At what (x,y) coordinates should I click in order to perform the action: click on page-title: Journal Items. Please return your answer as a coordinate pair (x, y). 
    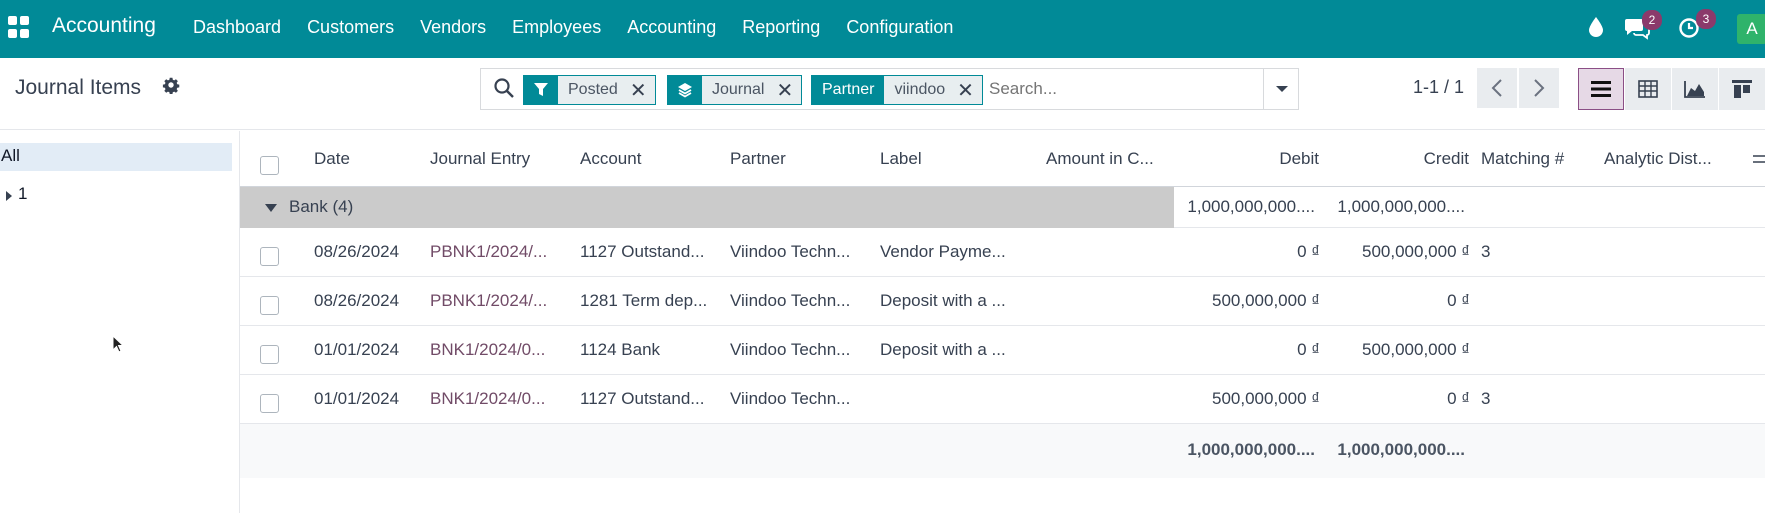
    Looking at the image, I should click on (78, 87).